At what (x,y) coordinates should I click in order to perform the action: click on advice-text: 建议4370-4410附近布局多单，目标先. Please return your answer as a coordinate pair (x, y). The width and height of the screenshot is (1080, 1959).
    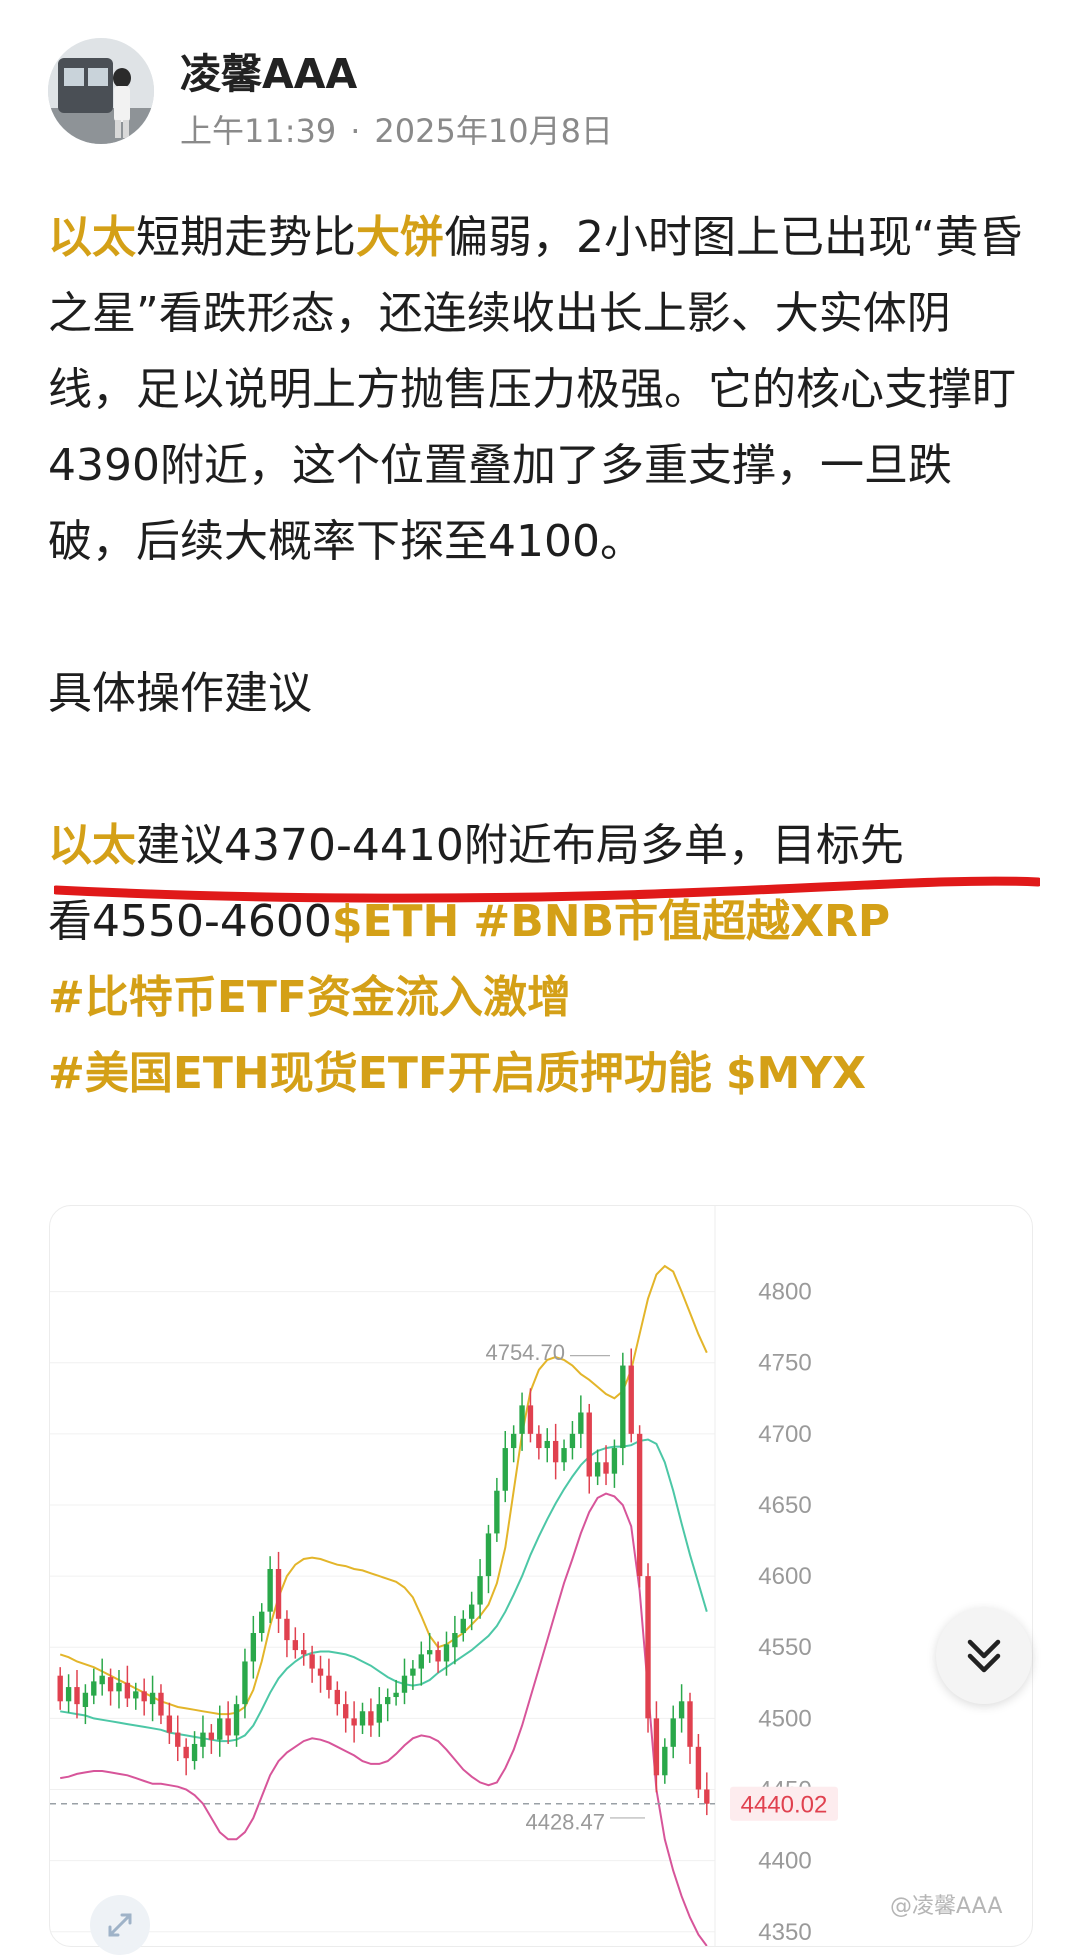
    Looking at the image, I should click on (520, 845).